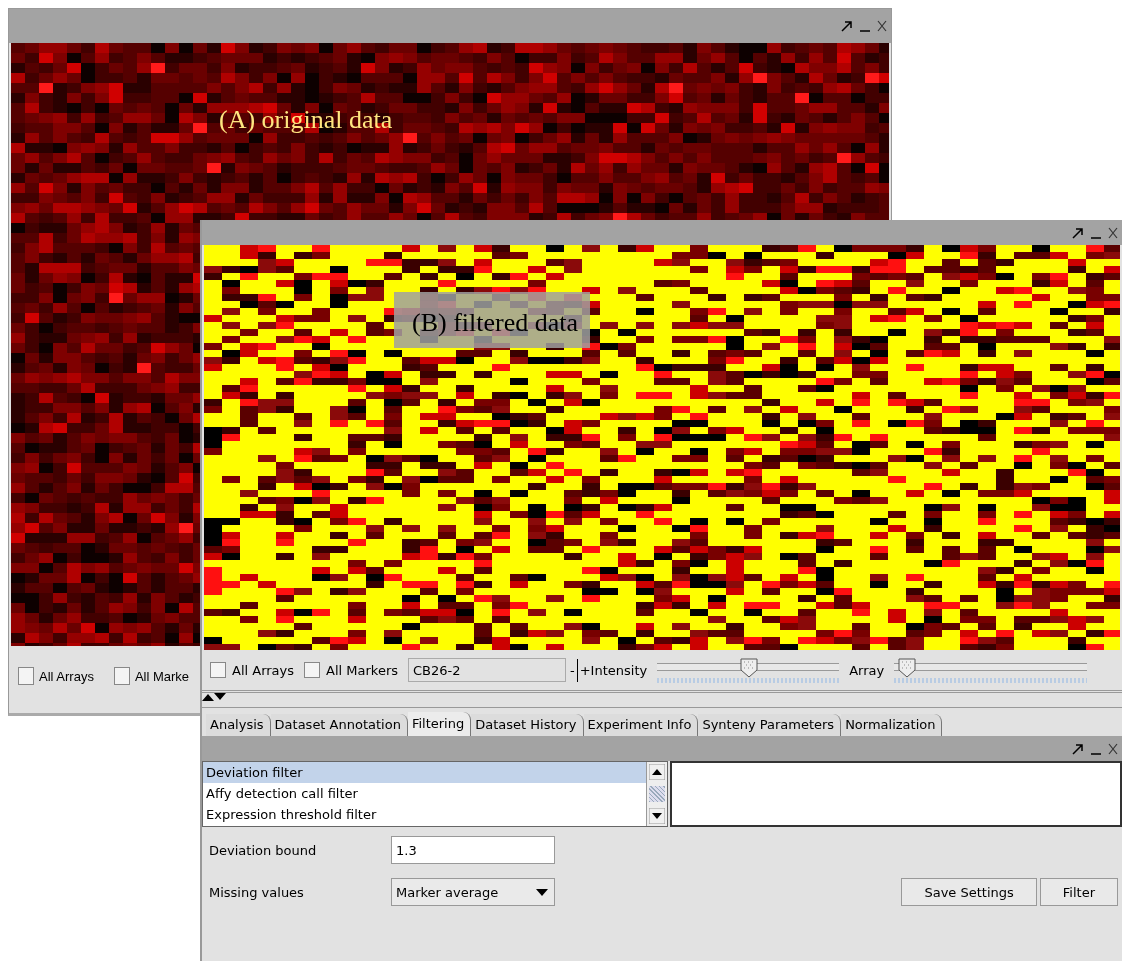 The width and height of the screenshot is (1122, 961). What do you see at coordinates (770, 725) in the screenshot?
I see `tab: Synteny Parameters` at bounding box center [770, 725].